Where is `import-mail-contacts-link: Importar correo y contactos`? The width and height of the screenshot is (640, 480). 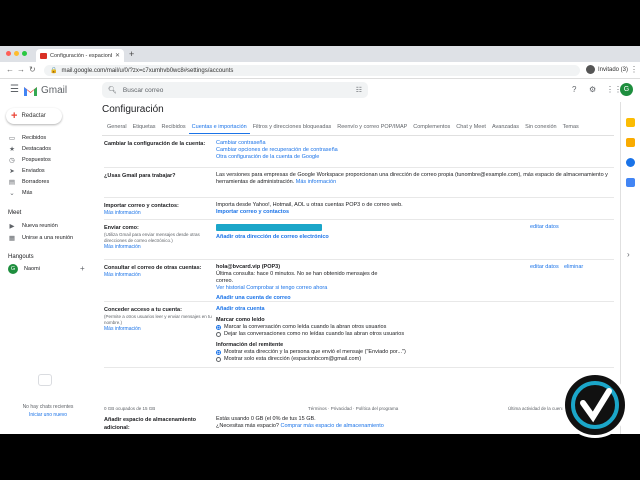
import-mail-contacts-link: Importar correo y contactos is located at coordinates (381, 212).